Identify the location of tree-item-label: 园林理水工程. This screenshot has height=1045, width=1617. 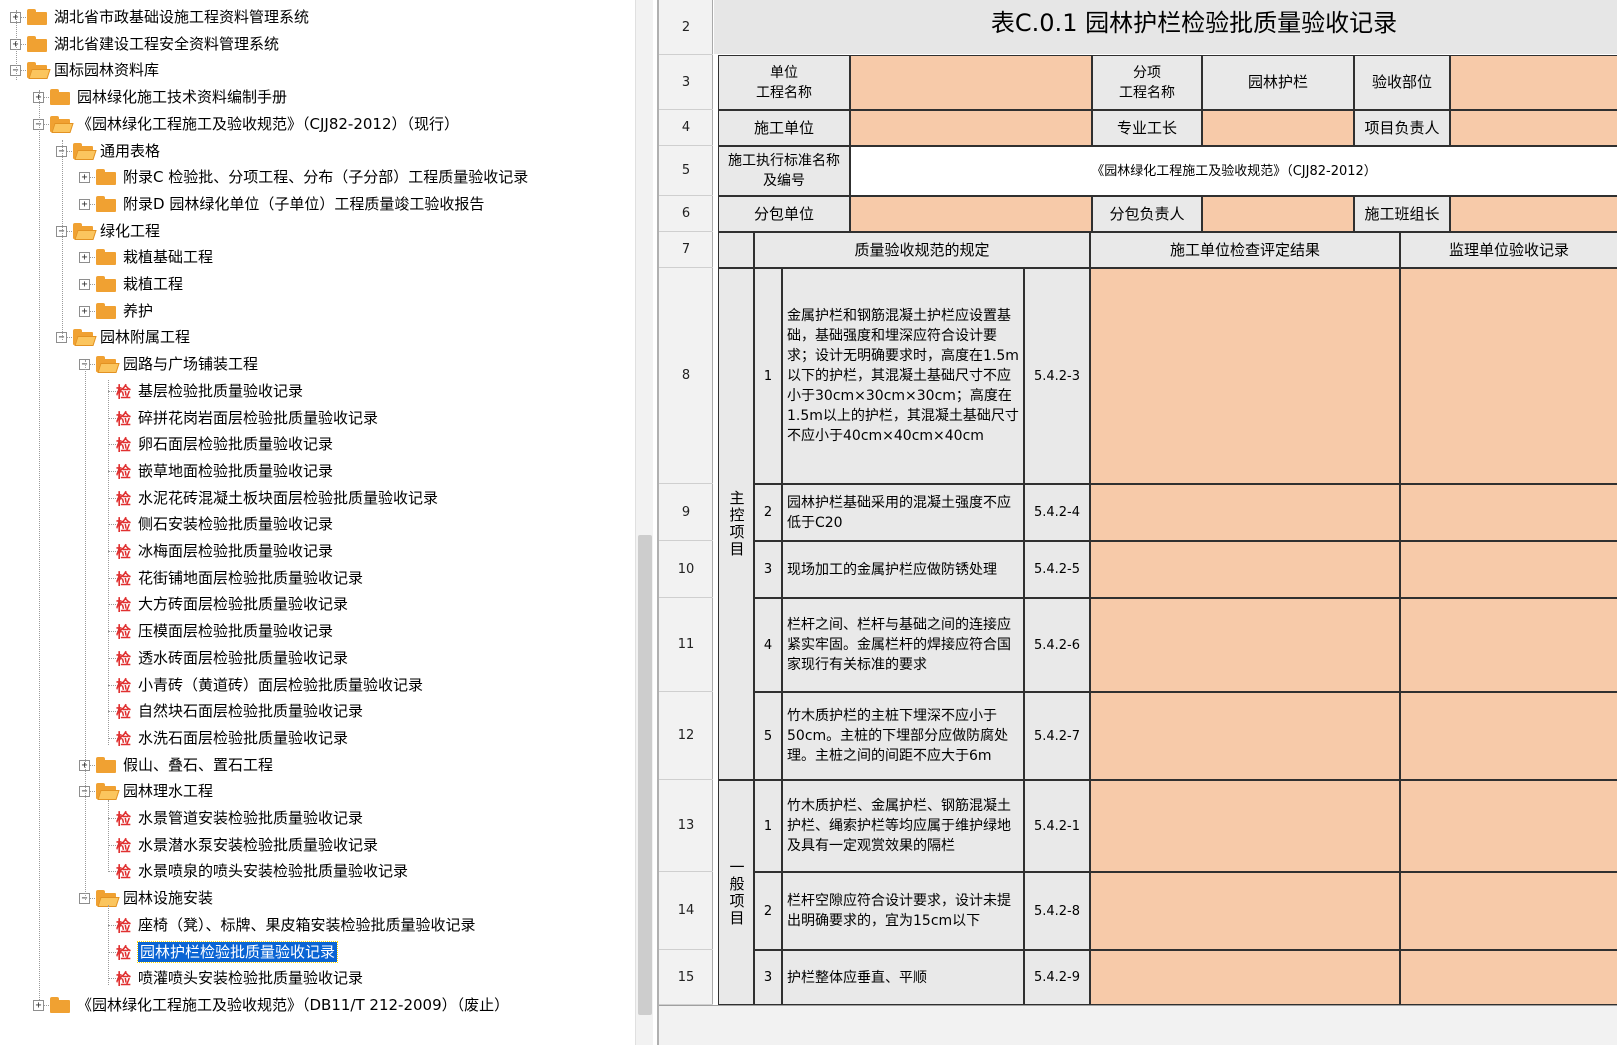
(168, 791).